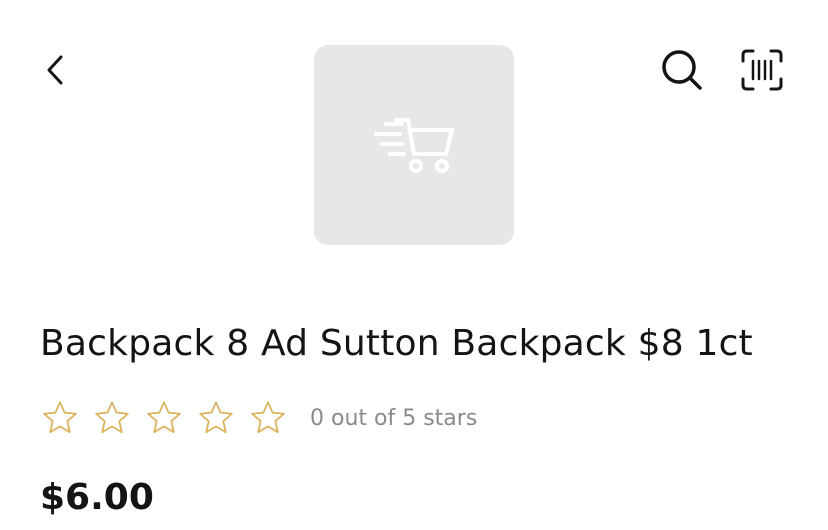  Describe the element at coordinates (60, 418) in the screenshot. I see `star-1-icon` at that location.